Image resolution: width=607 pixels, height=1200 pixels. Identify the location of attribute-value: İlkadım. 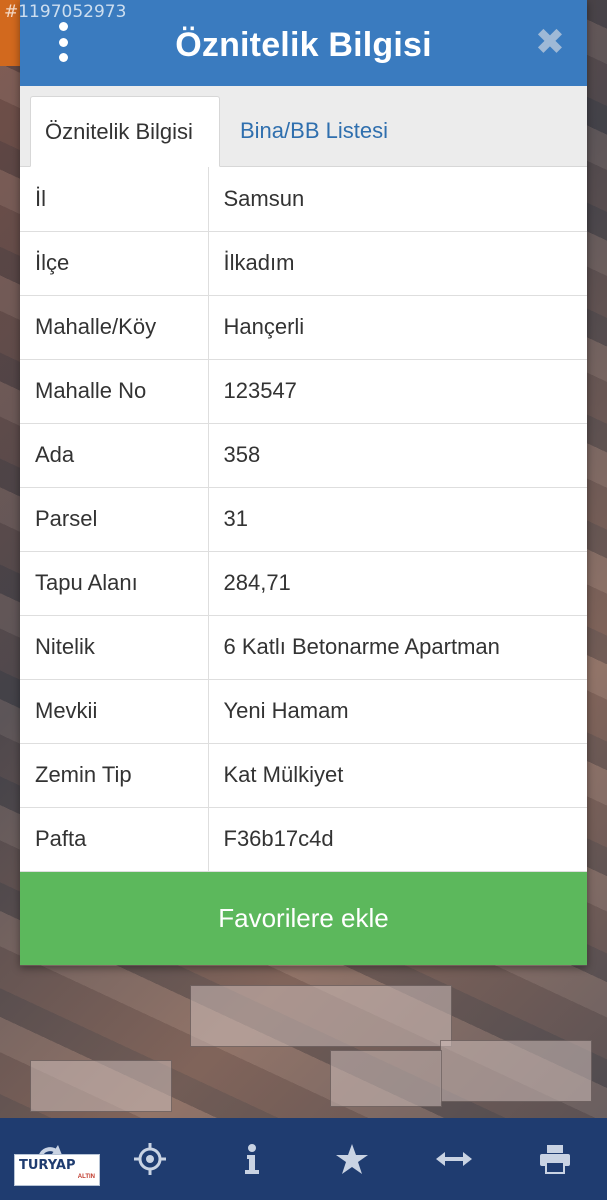
(397, 263).